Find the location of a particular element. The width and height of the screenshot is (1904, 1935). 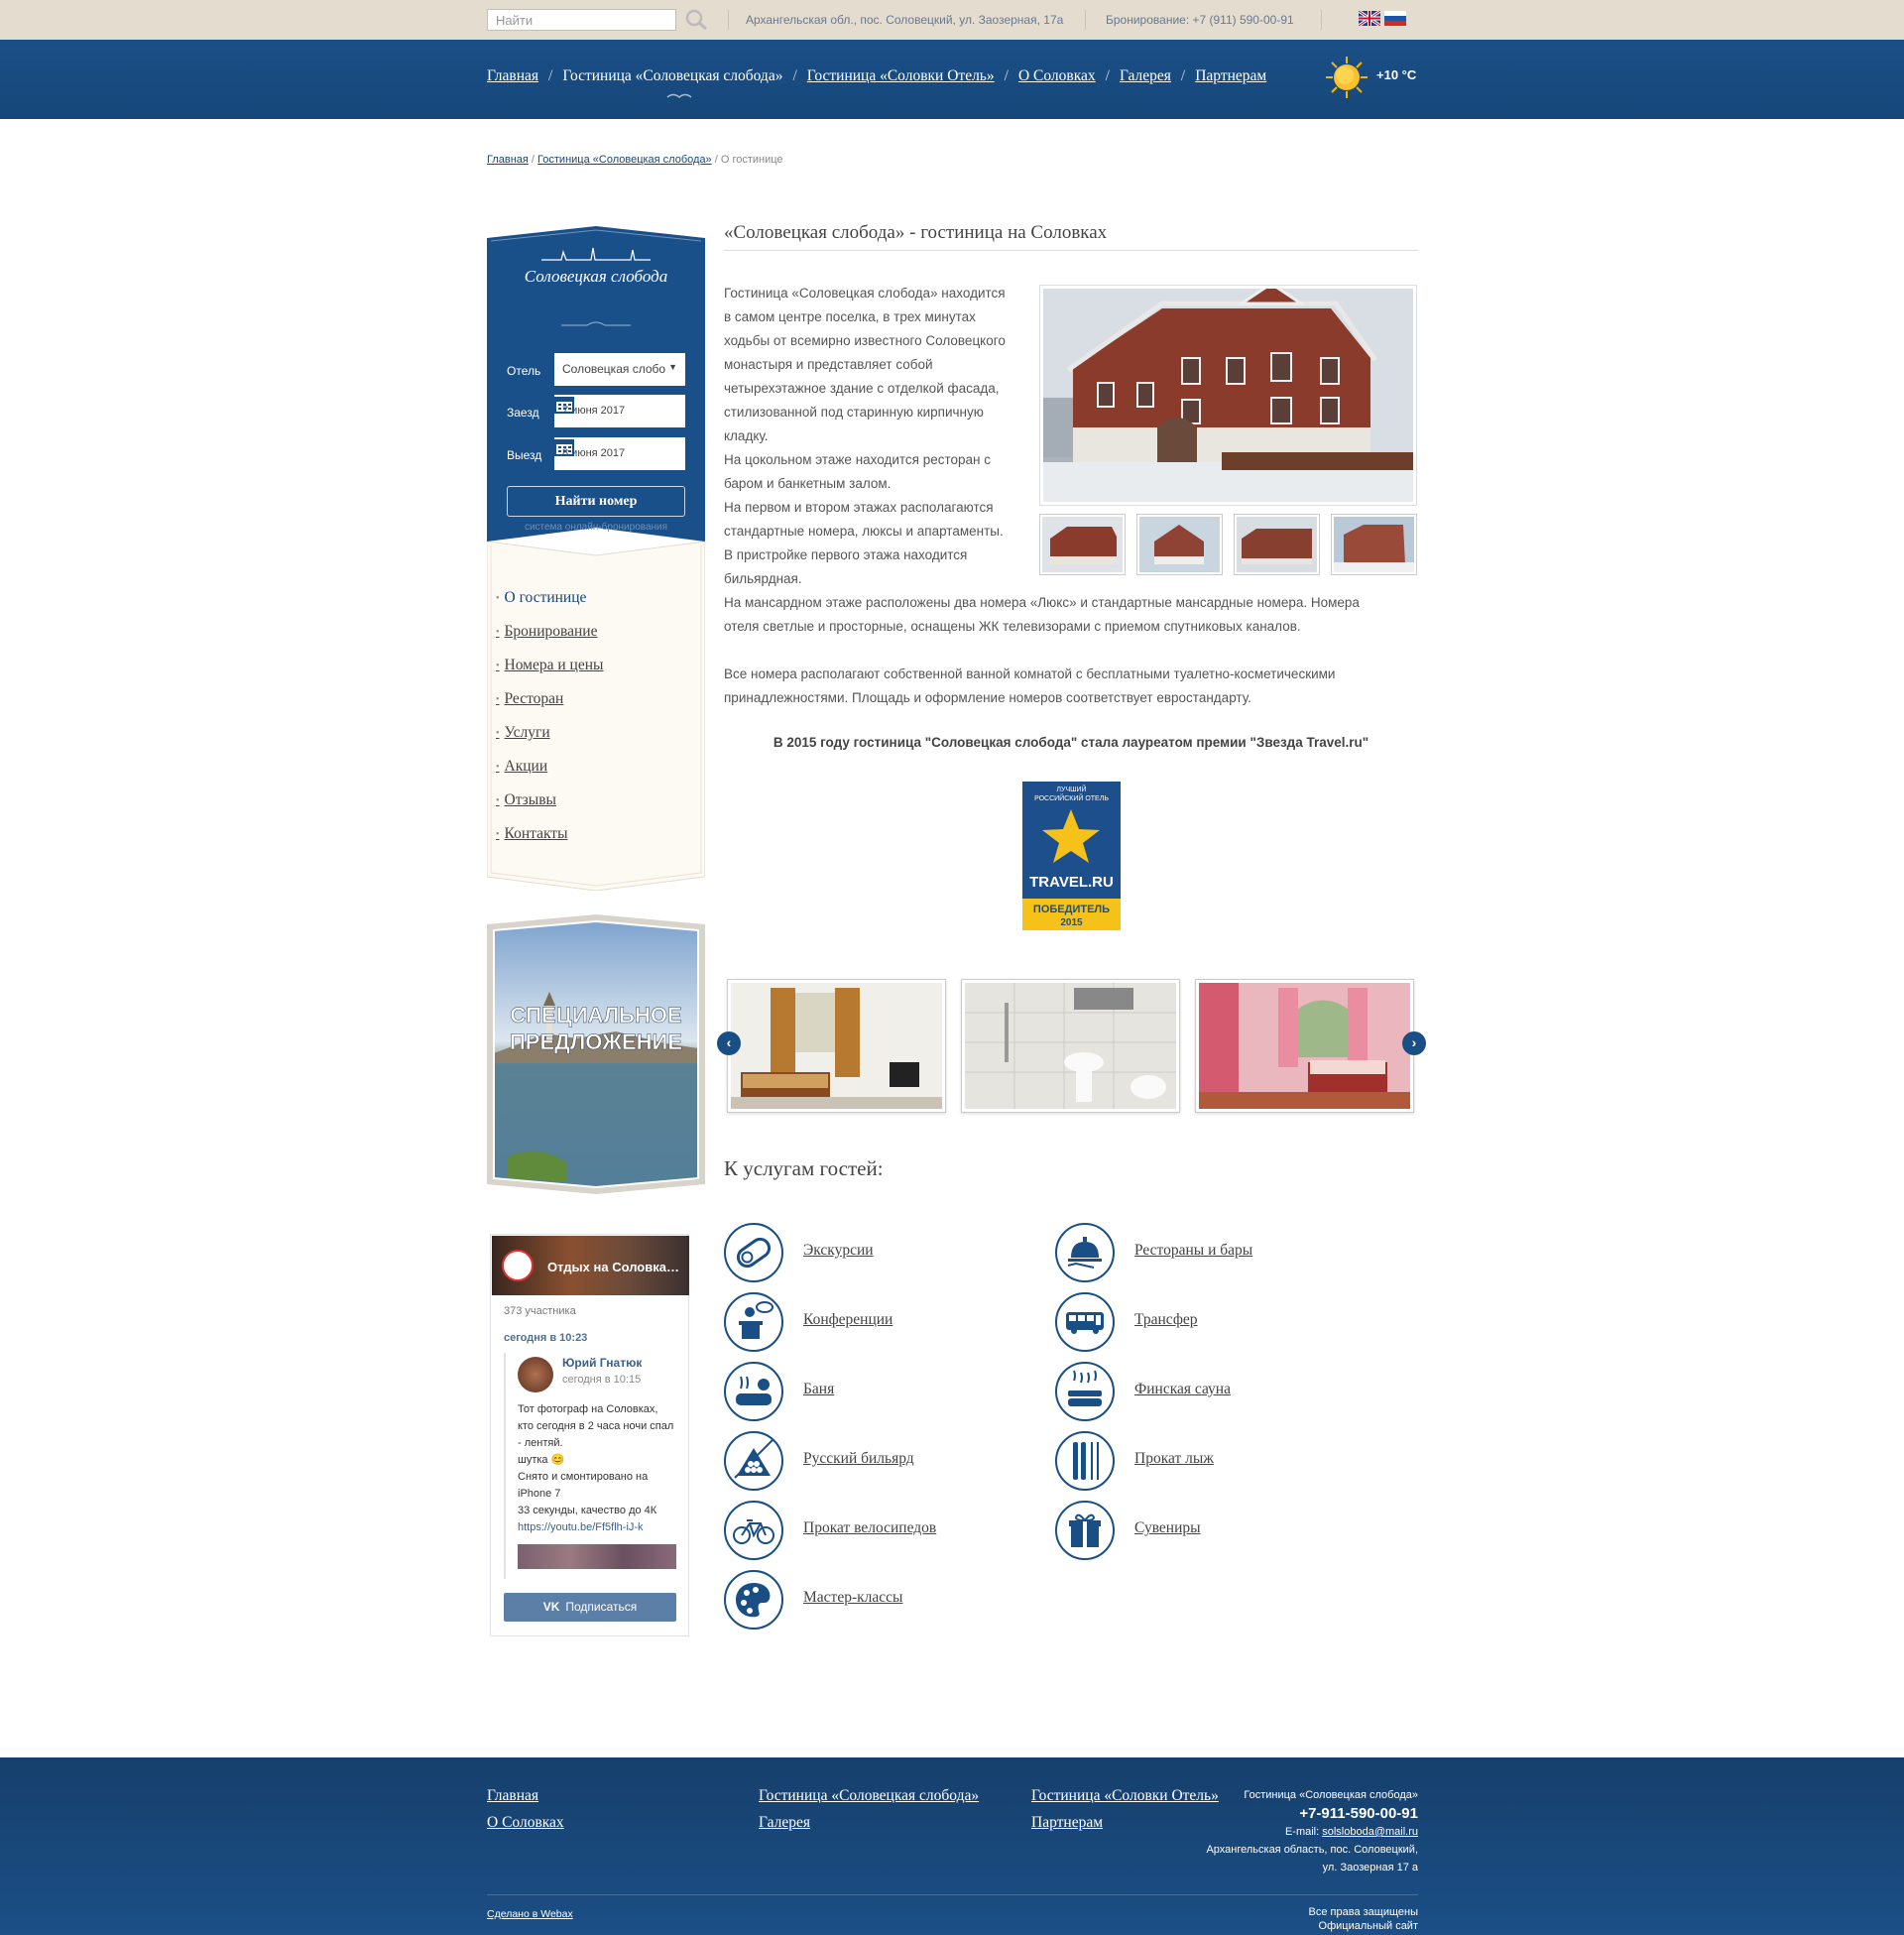

checkin-label: Заезд is located at coordinates (523, 413).